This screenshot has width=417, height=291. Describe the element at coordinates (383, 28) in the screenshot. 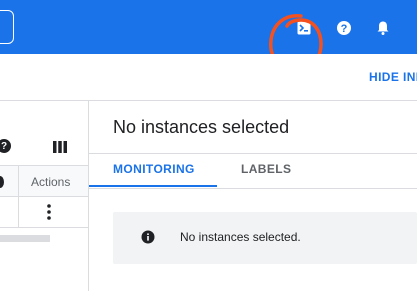

I see `notifications-bell-icon` at that location.